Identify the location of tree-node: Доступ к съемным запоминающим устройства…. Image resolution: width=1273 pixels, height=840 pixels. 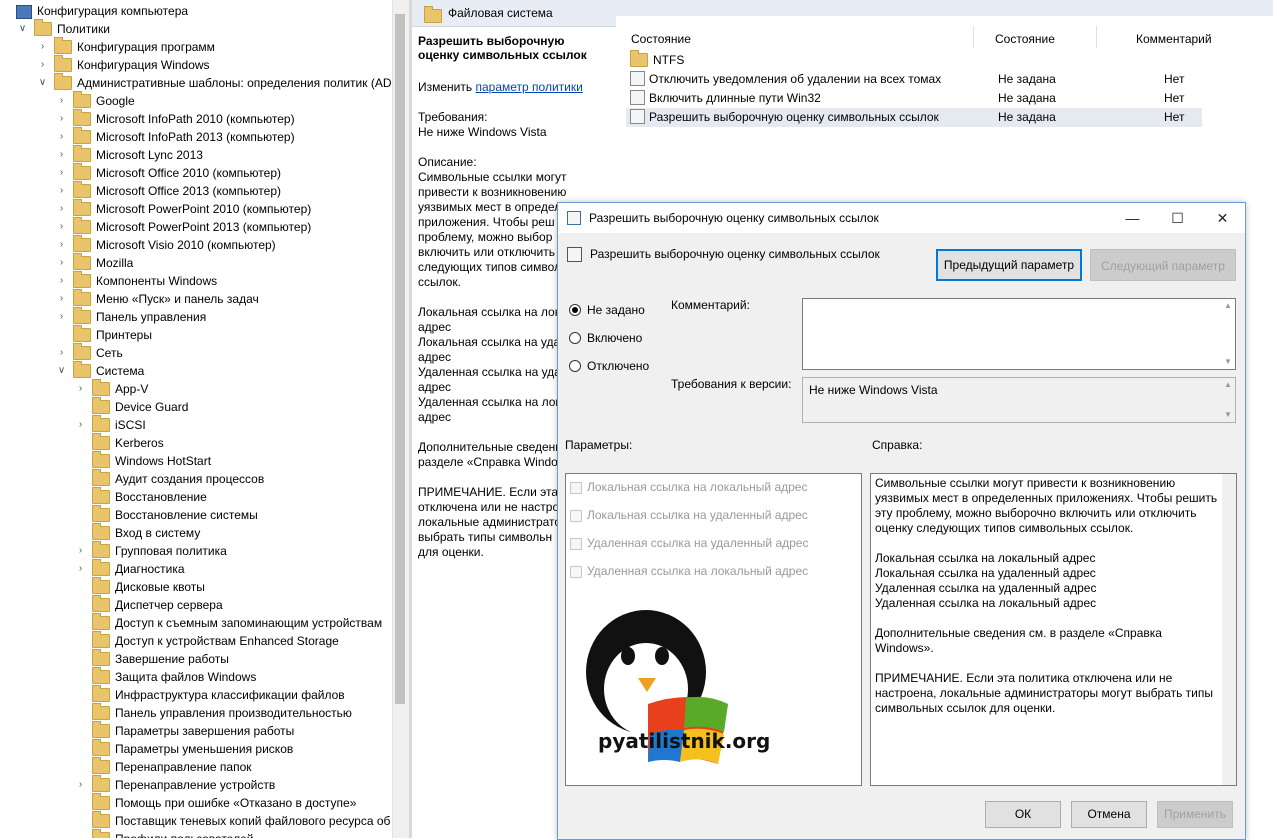
(229, 622).